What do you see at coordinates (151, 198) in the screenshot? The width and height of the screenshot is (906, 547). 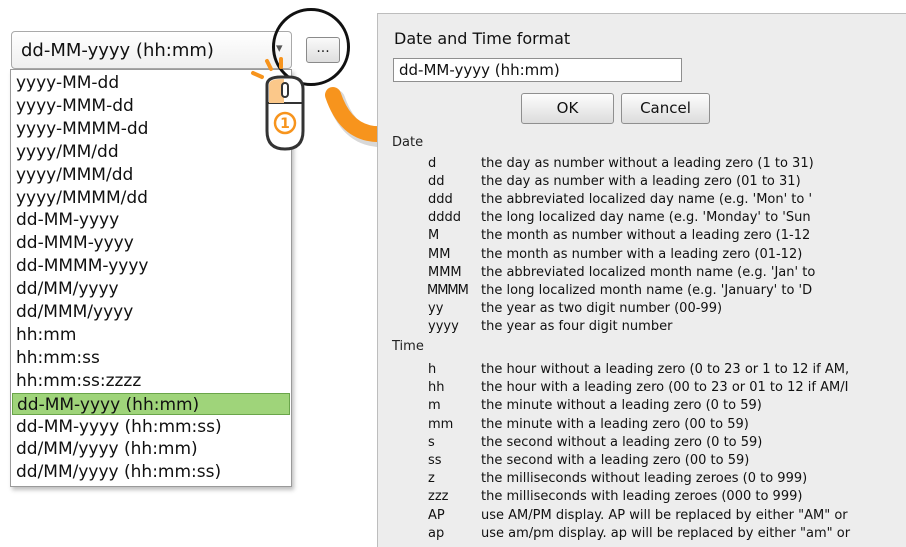 I see `dropdown-option: yyyy/MMMM/dd` at bounding box center [151, 198].